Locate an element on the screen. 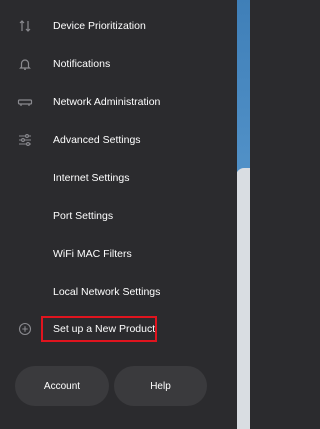 This screenshot has width=320, height=429. menu-item-label: Notifications is located at coordinates (82, 64).